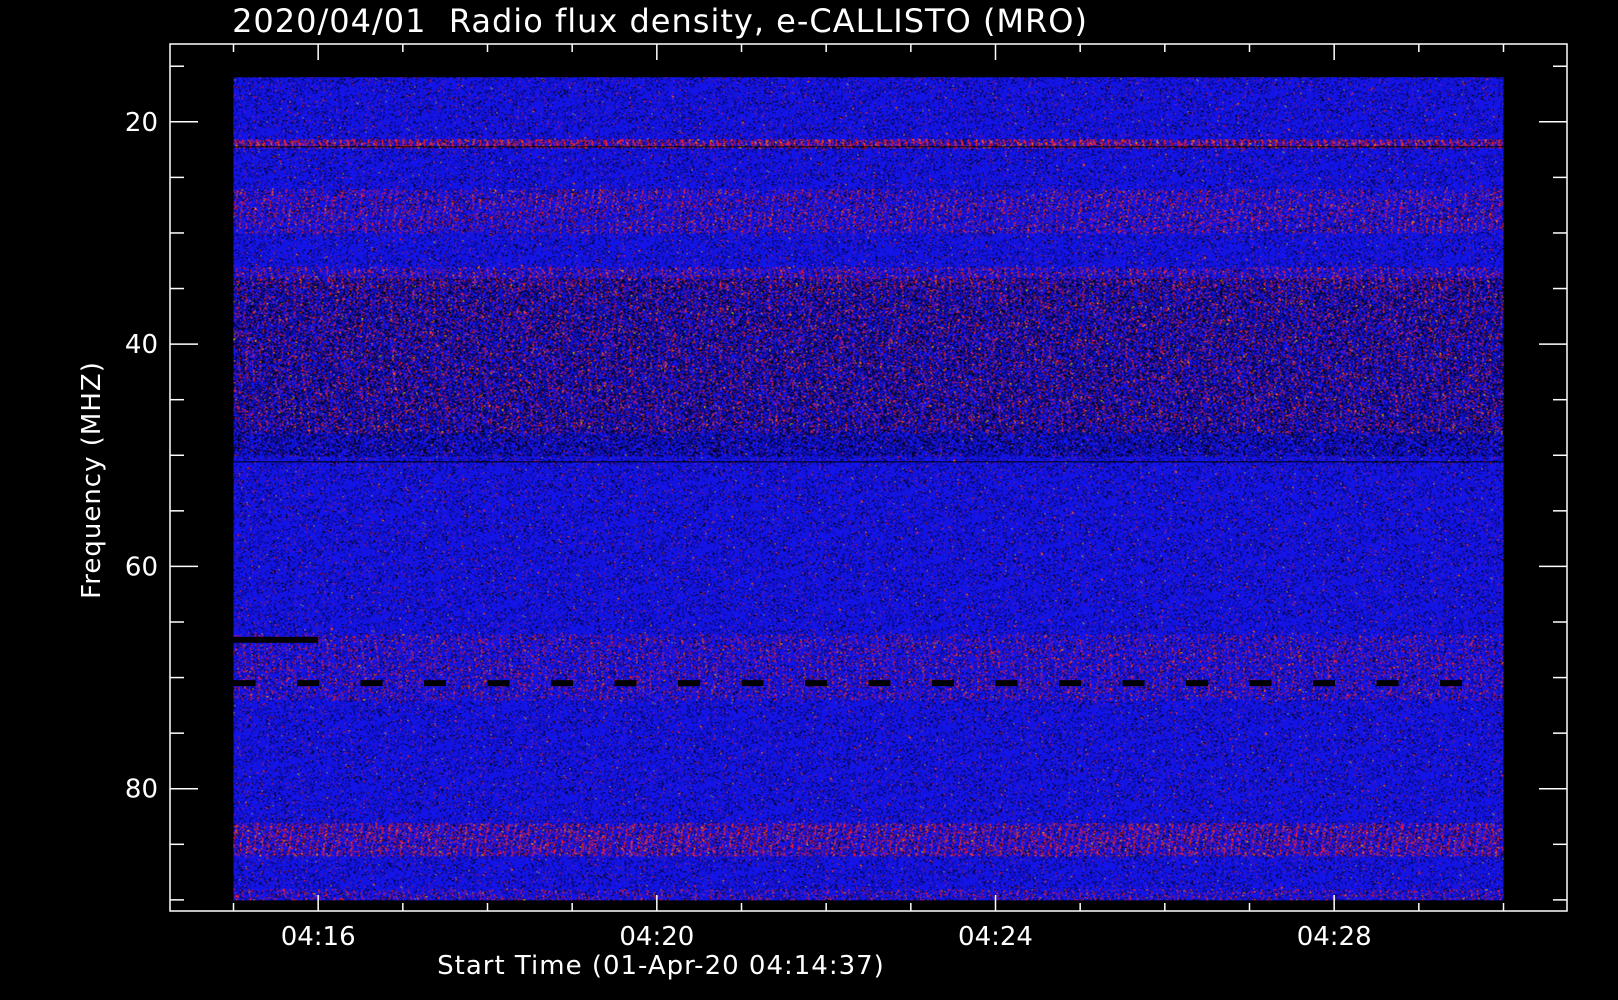 Image resolution: width=1618 pixels, height=1000 pixels. I want to click on y-axis-label: Frequency (MHZ), so click(92, 480).